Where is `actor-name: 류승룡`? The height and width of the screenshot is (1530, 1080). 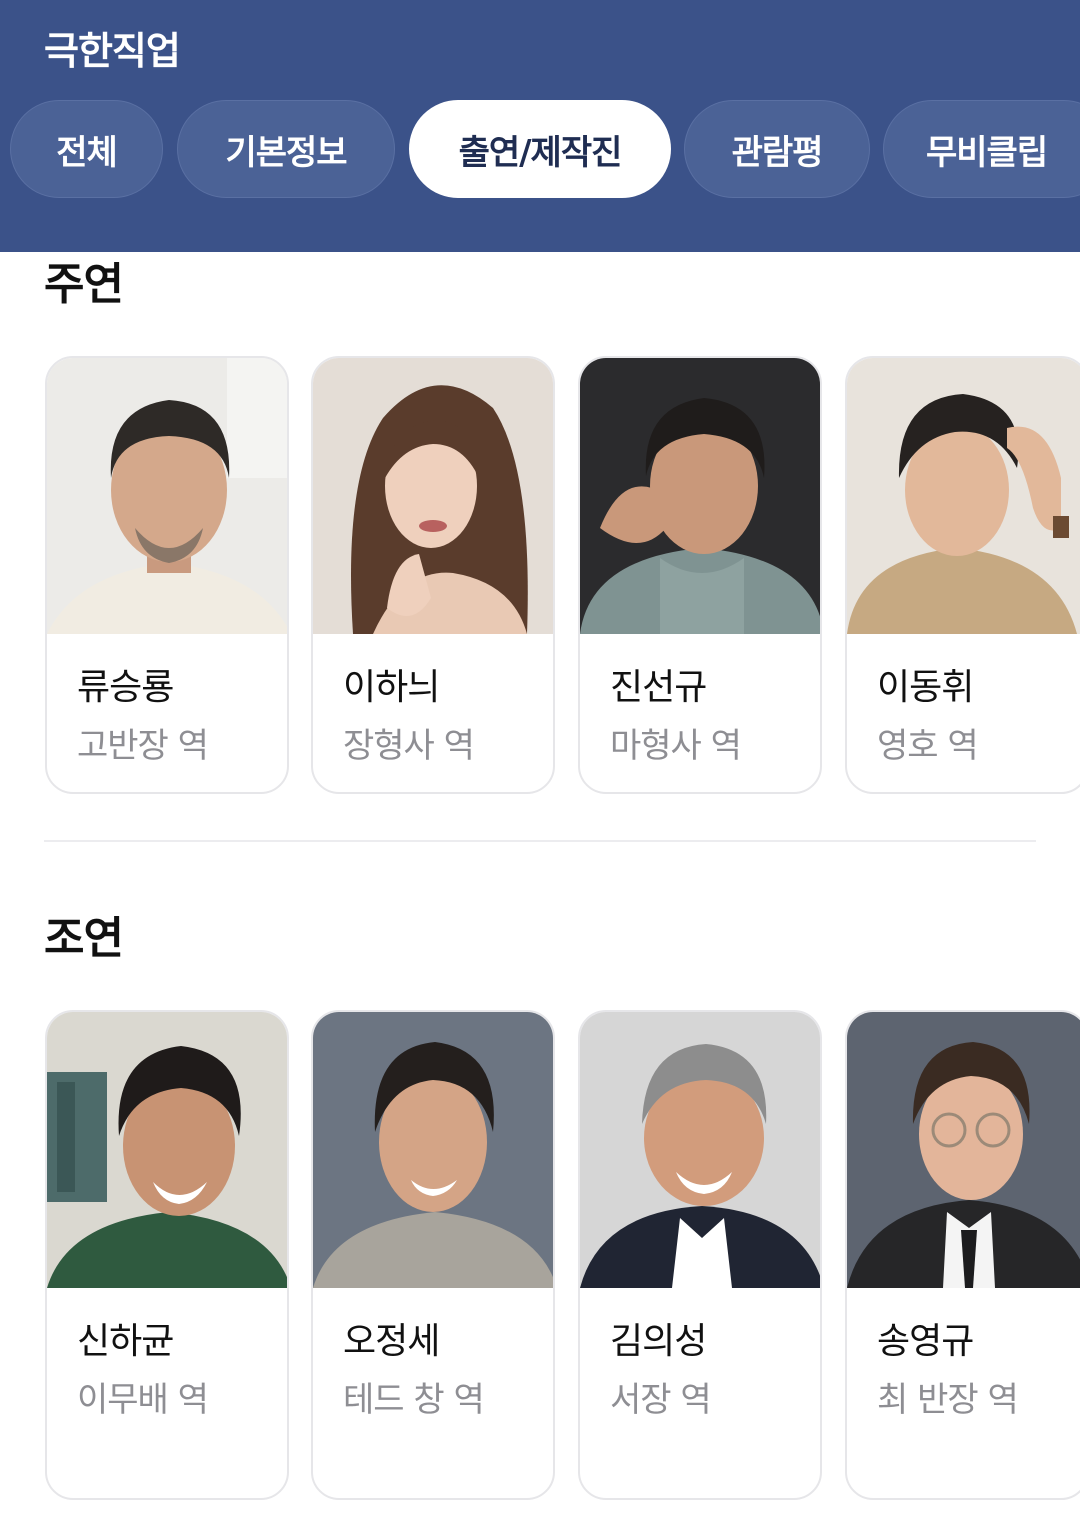
actor-name: 류승룡 is located at coordinates (125, 687).